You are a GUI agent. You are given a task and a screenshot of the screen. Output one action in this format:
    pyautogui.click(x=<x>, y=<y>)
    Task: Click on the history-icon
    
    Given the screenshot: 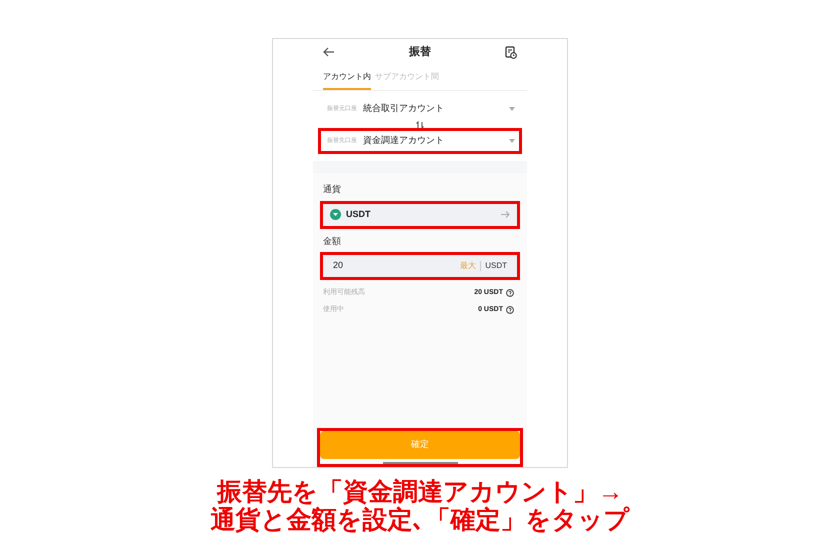 What is the action you would take?
    pyautogui.click(x=511, y=52)
    